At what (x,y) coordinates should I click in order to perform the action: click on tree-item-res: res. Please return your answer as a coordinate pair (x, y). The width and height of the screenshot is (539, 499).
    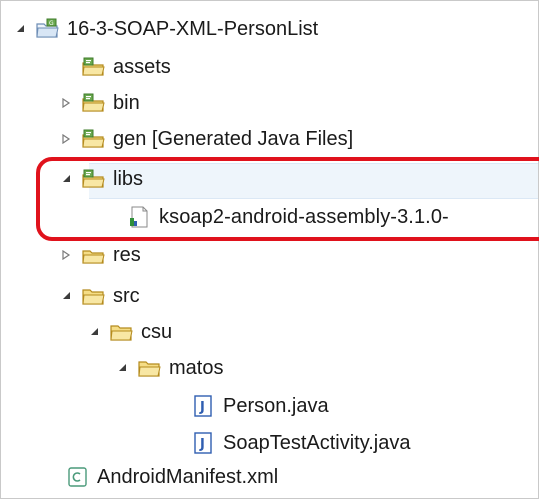
    Looking at the image, I should click on (100, 255).